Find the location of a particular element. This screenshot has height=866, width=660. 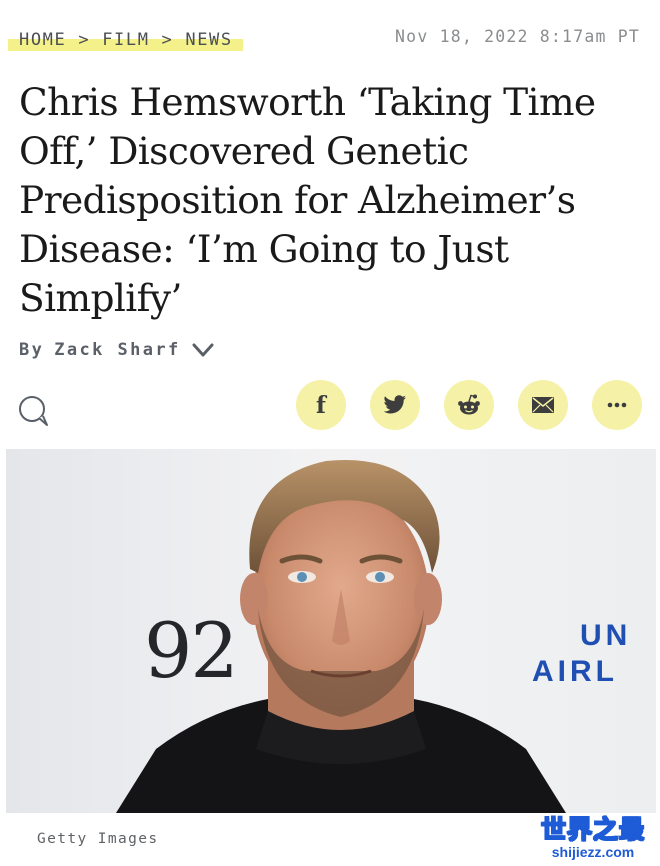

share-more-button is located at coordinates (617, 405).